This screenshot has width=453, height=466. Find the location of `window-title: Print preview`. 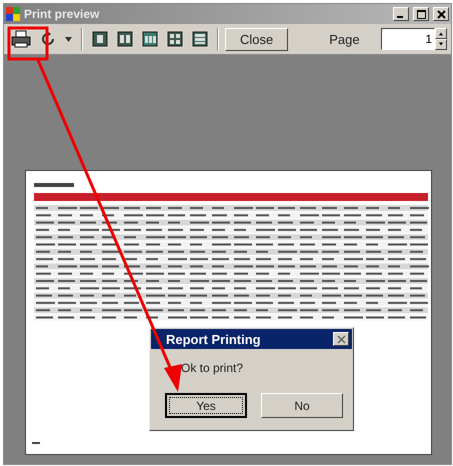

window-title: Print preview is located at coordinates (62, 14).